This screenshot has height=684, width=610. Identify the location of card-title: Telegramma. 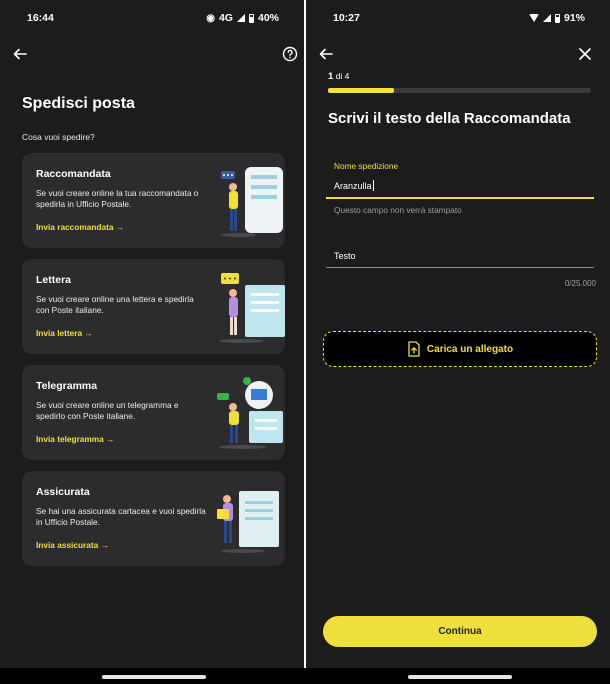
(67, 386).